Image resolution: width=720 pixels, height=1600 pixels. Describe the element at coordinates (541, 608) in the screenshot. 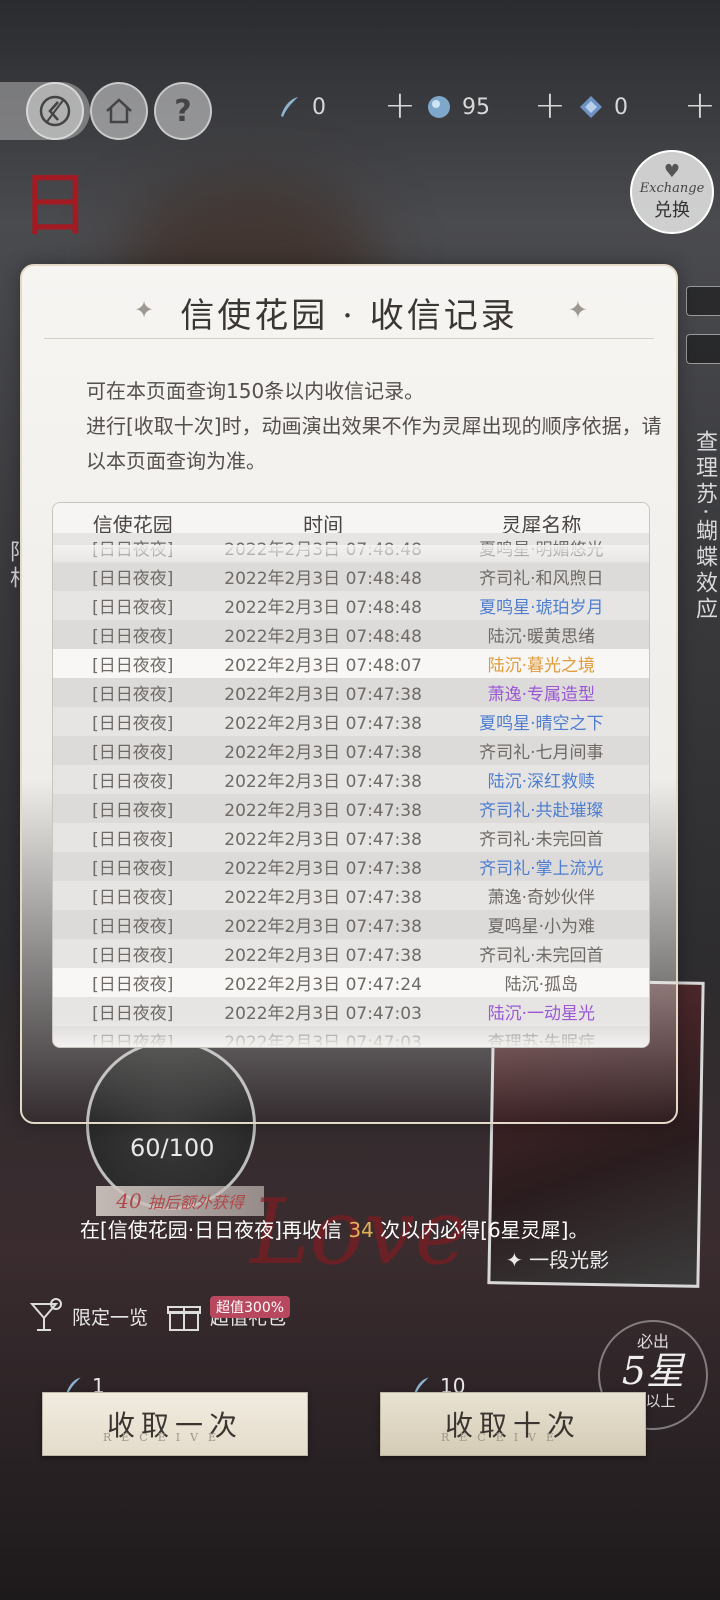

I see `row-card-name: 夏鸣星·琥珀岁月` at that location.